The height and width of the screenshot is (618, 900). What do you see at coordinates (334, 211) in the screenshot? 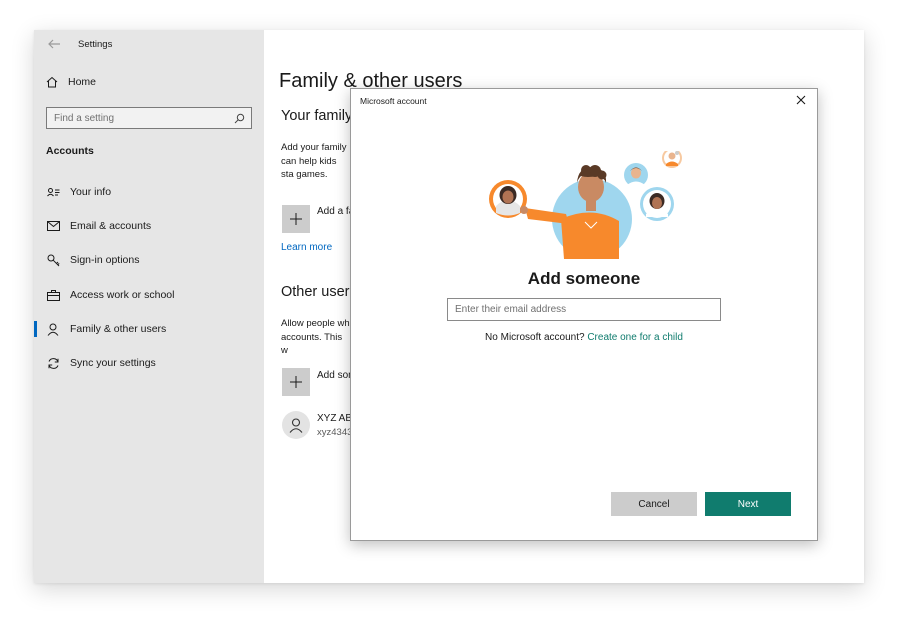
I see `add-family-member-label: Add a fa` at bounding box center [334, 211].